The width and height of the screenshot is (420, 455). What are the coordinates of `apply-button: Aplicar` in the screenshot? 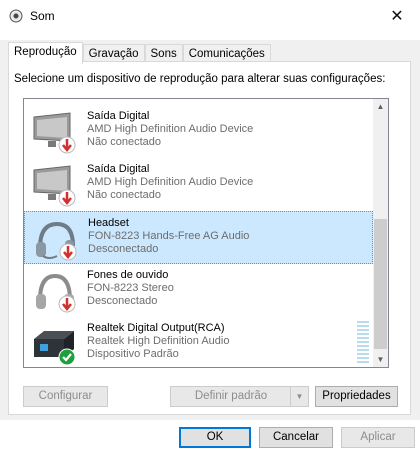 It's located at (378, 437).